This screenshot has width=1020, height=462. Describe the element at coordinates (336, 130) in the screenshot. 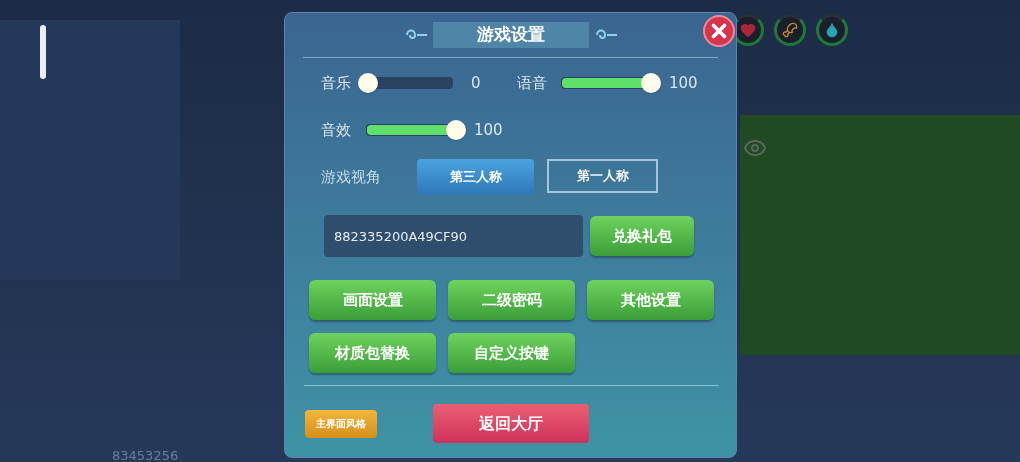

I see `slider-label: 音效` at that location.